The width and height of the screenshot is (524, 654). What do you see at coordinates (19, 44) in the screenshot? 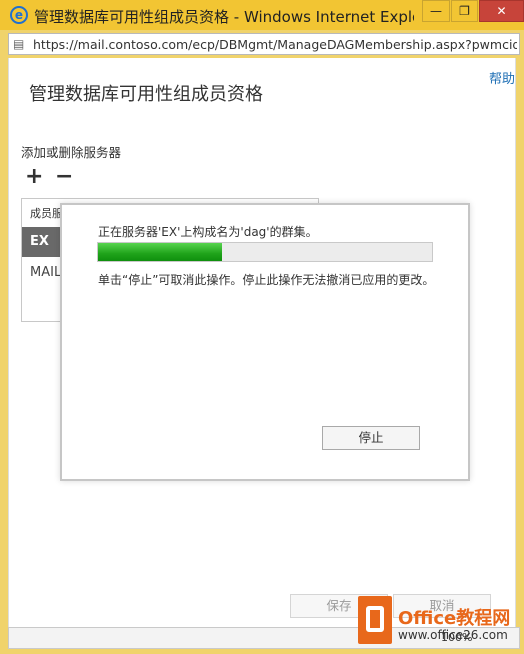
I see `page-icon: ▤` at bounding box center [19, 44].